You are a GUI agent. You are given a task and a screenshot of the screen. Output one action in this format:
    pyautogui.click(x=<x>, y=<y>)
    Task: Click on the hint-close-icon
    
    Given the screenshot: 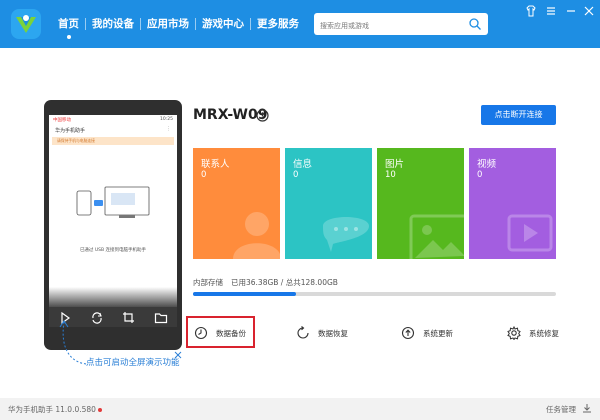 What is the action you would take?
    pyautogui.click(x=178, y=355)
    